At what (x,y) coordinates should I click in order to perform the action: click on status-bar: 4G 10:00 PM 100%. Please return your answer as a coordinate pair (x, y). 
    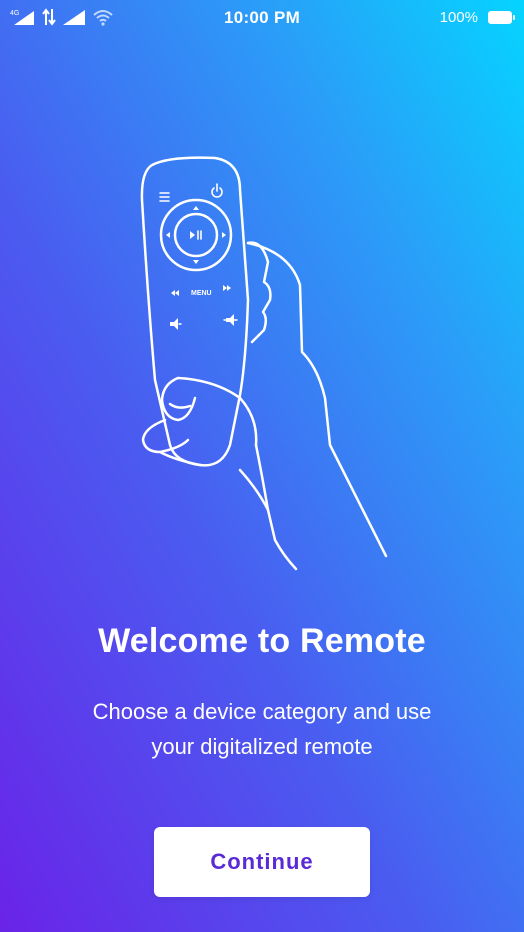
    Looking at the image, I should click on (262, 17).